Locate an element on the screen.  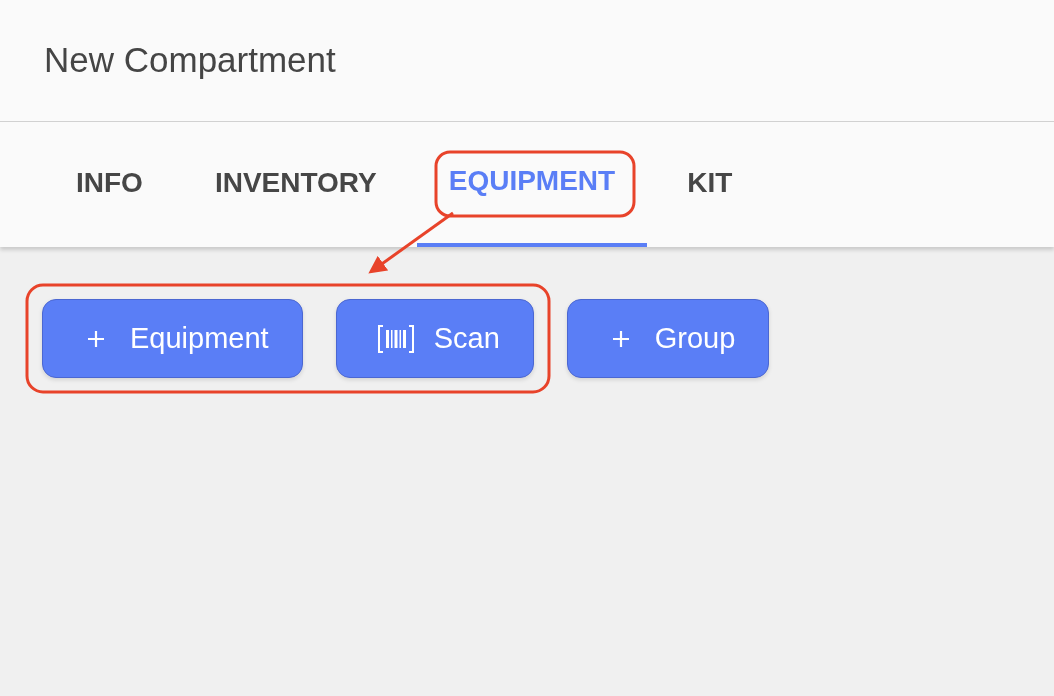
tab: INFO is located at coordinates (109, 184).